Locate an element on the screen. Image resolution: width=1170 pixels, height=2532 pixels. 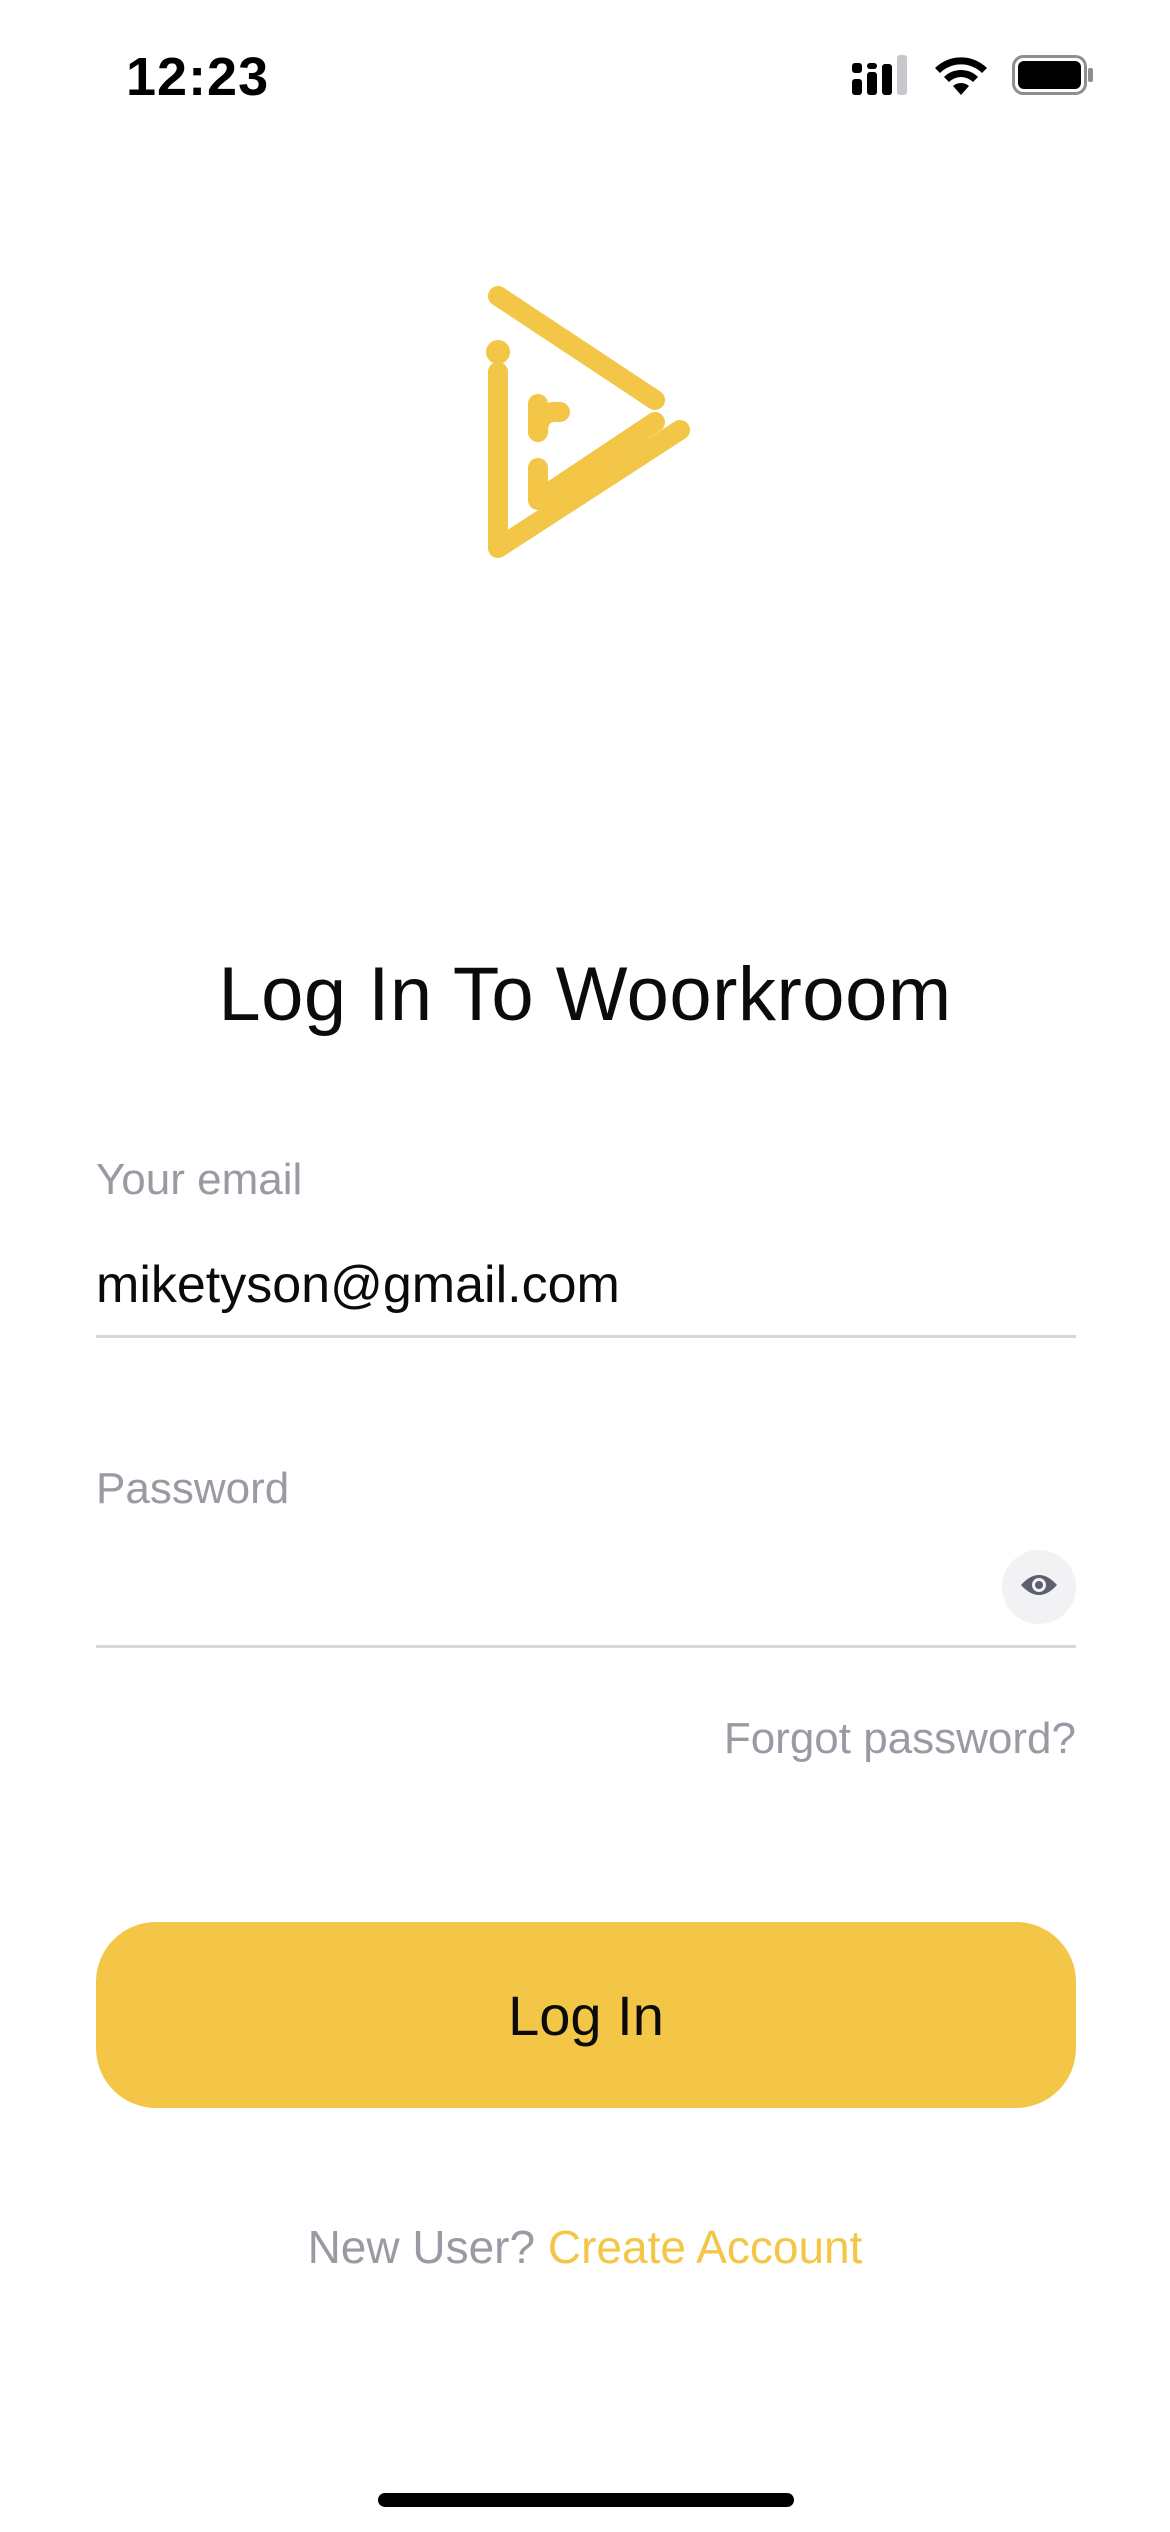
play-triangle-logo-icon is located at coordinates (588, 422).